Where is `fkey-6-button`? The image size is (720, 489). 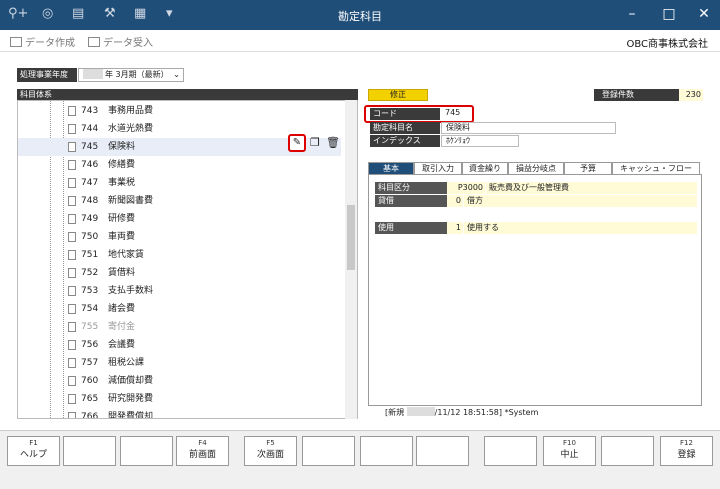
fkey-6-button is located at coordinates (328, 451).